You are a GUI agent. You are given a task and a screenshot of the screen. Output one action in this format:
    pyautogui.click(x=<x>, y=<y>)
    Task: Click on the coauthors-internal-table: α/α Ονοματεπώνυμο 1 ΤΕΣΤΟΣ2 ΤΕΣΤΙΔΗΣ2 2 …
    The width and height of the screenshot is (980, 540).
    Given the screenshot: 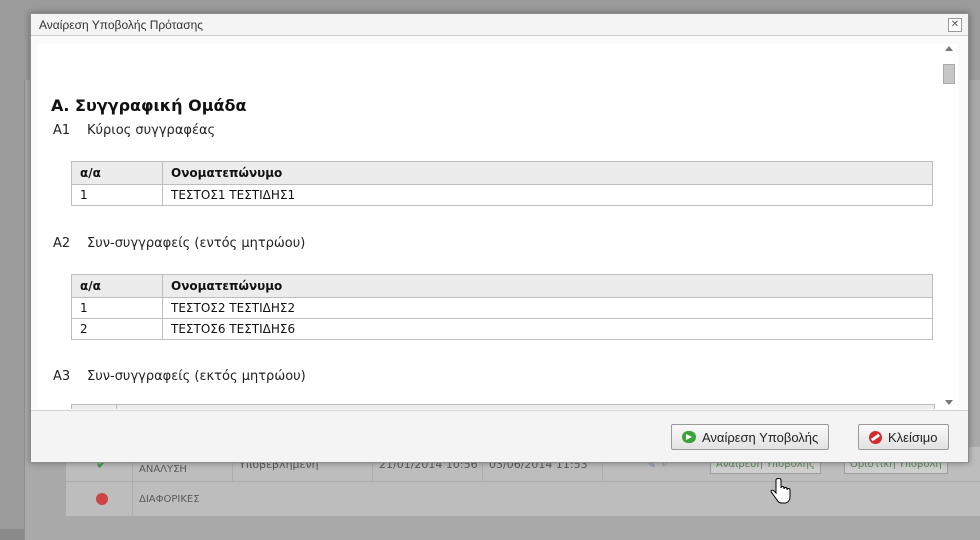 What is the action you would take?
    pyautogui.click(x=502, y=307)
    